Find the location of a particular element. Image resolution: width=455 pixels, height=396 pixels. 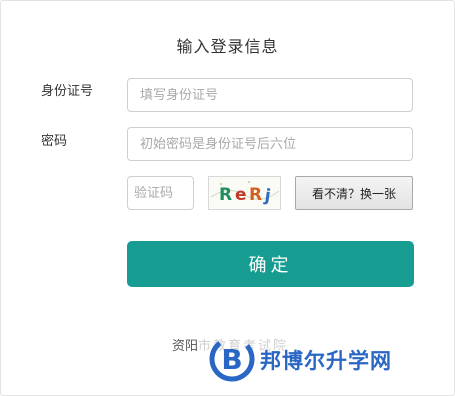

submit-button: 确定 is located at coordinates (270, 264).